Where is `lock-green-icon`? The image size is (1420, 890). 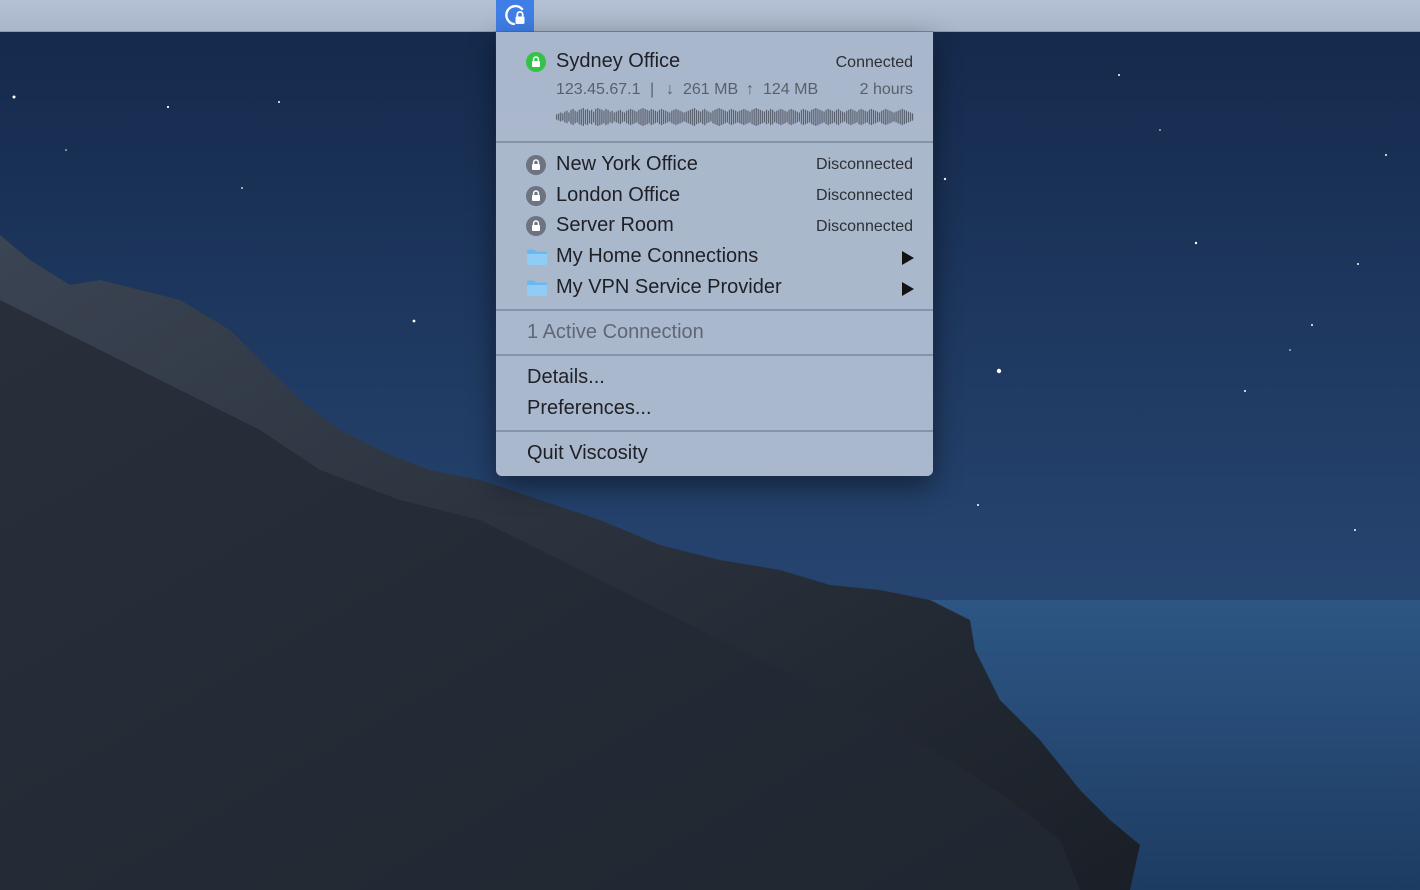
lock-green-icon is located at coordinates (536, 62).